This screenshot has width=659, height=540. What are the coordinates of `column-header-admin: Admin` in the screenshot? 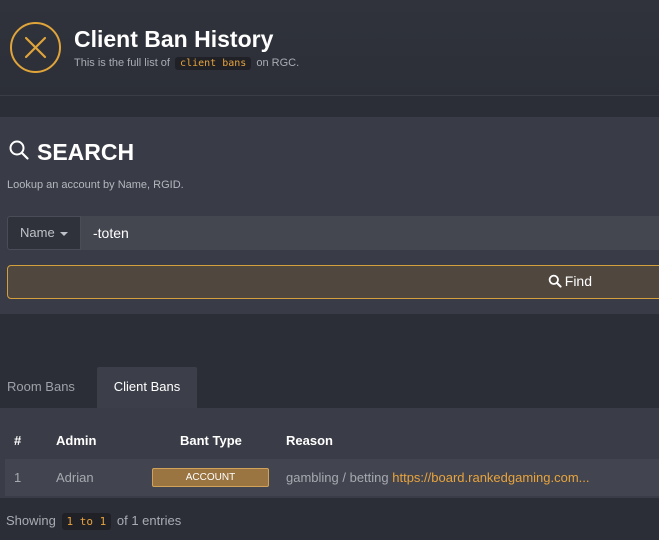 It's located at (76, 440).